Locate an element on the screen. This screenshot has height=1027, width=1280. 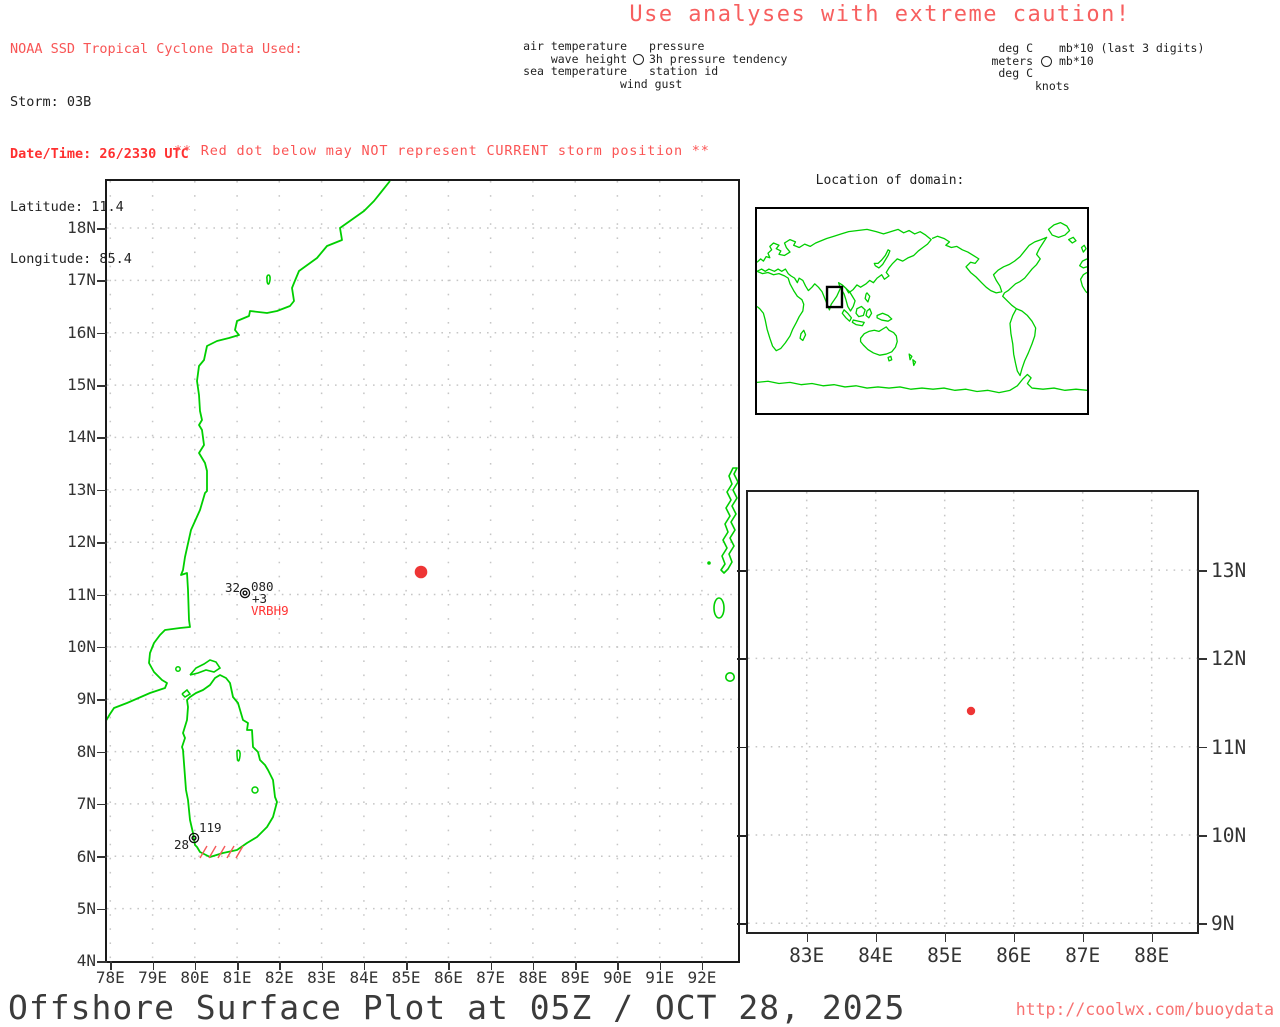
ytick-label: 6N is located at coordinates (86, 856).